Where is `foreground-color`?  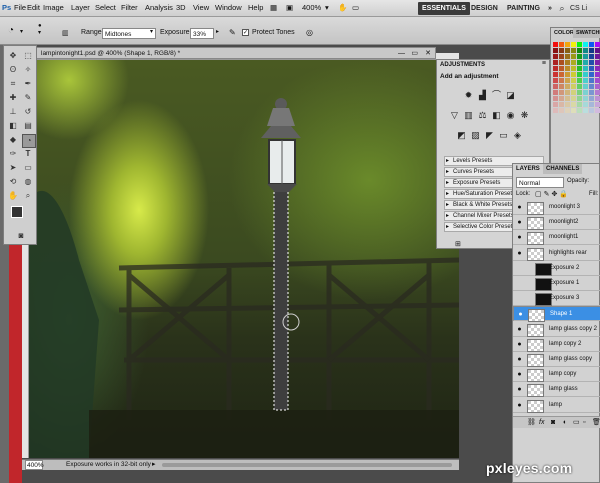
foreground-color is located at coordinates (17, 212).